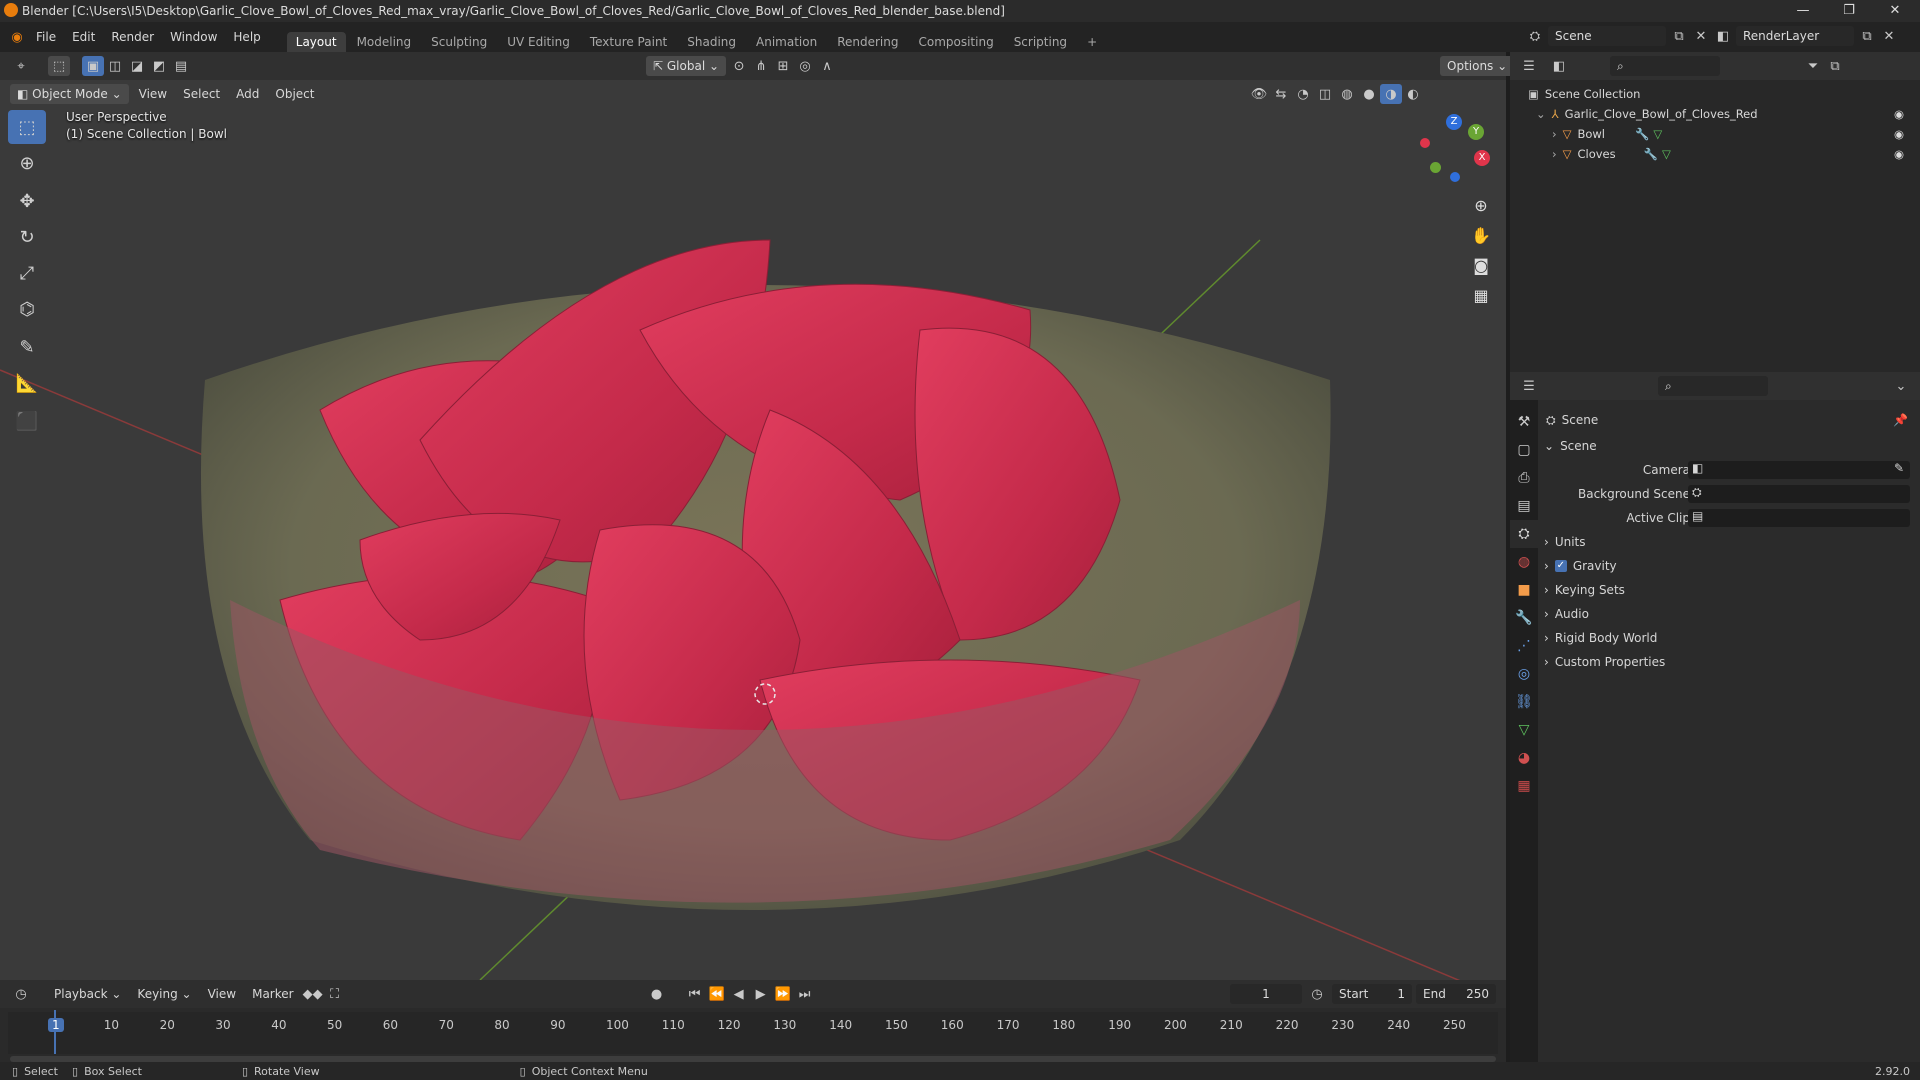  I want to click on outliner-search-input: ⌕, so click(1665, 66).